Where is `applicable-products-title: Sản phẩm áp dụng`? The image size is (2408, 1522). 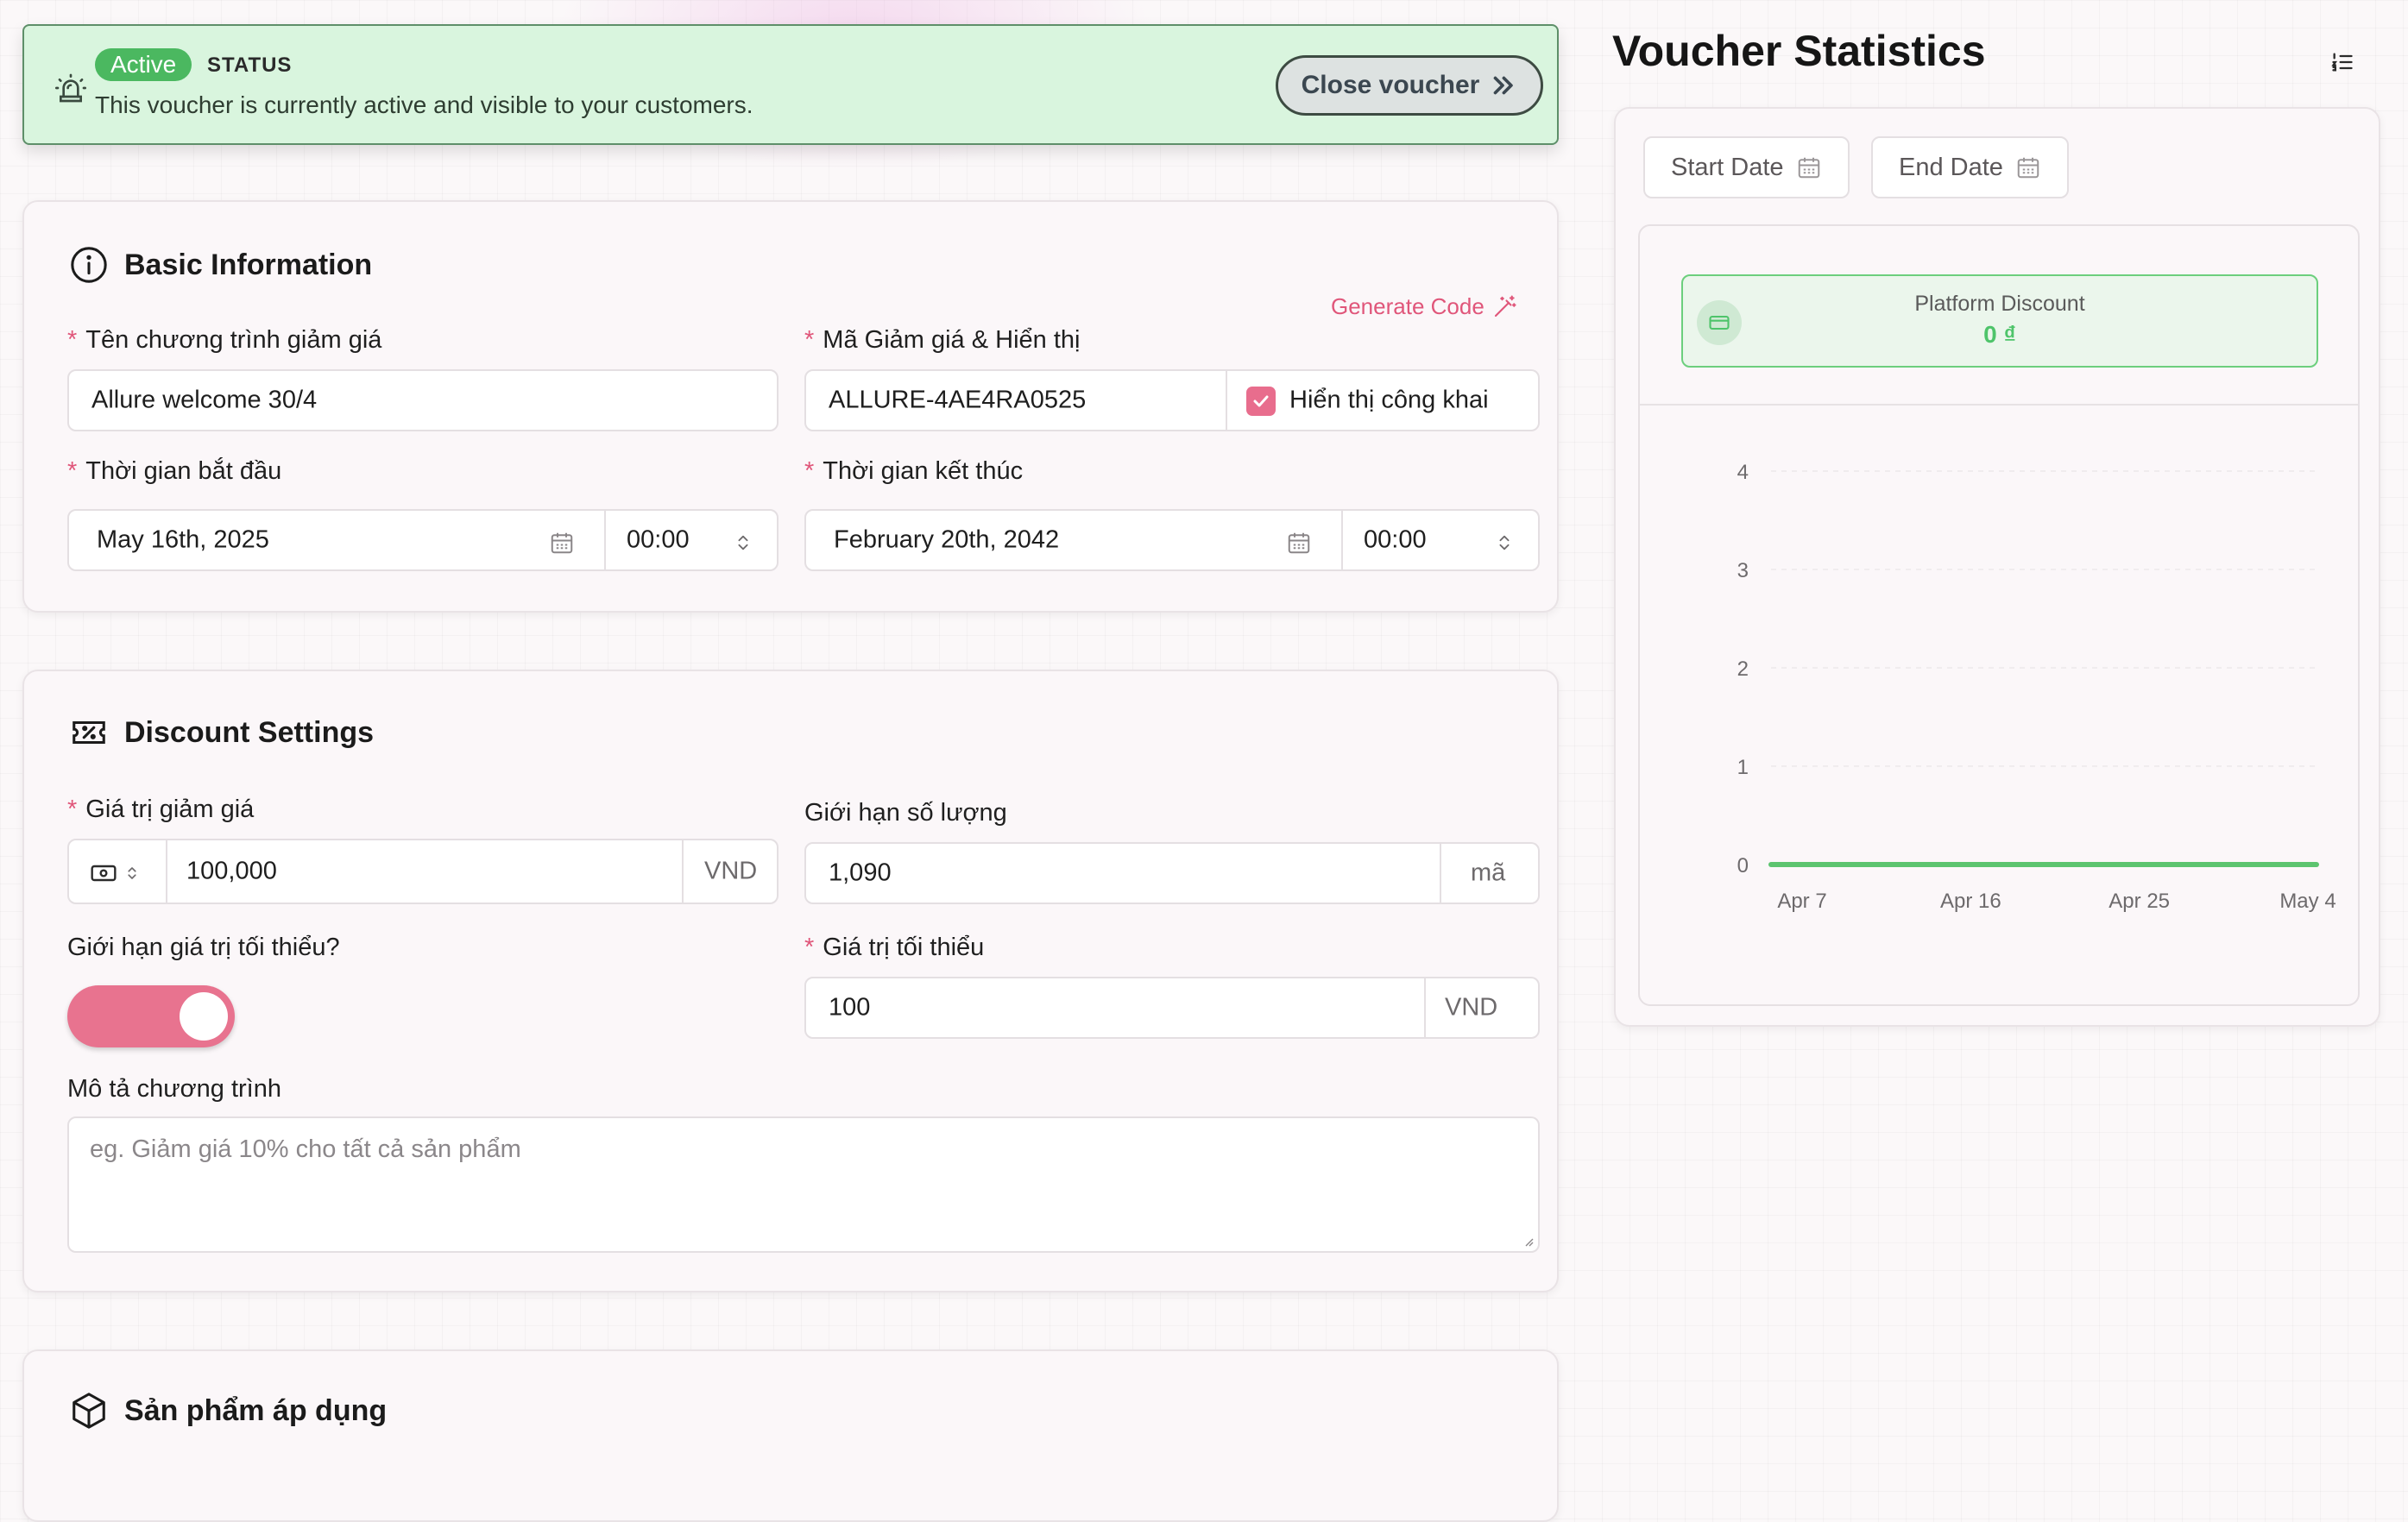 applicable-products-title: Sản phẩm áp dụng is located at coordinates (256, 1410).